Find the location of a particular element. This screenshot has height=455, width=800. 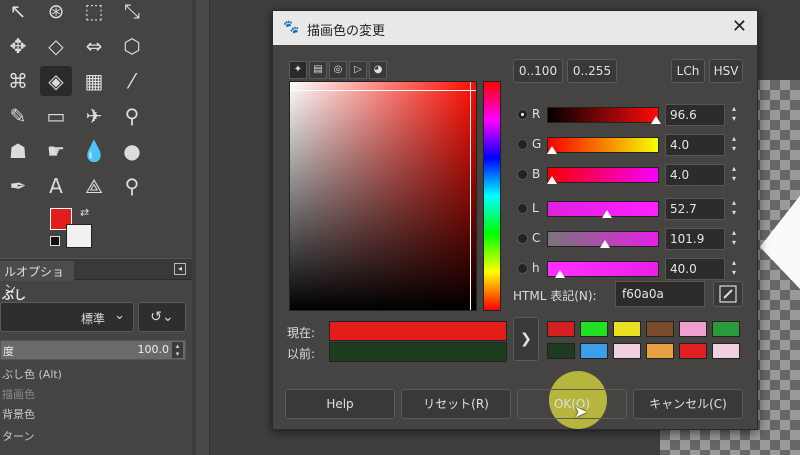

heal-tool-icon: ☗ is located at coordinates (18, 151).